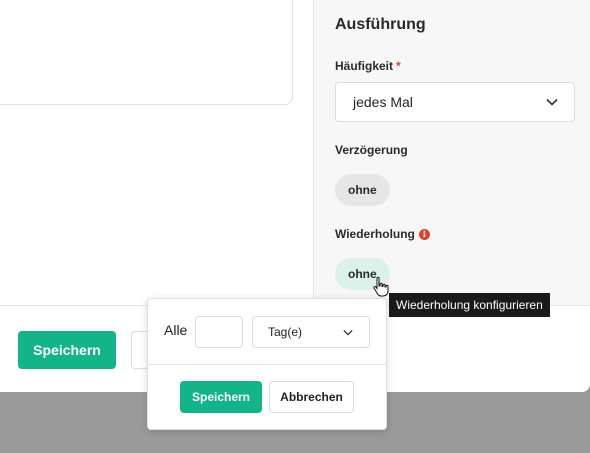 The width and height of the screenshot is (590, 453). What do you see at coordinates (67, 350) in the screenshot?
I see `footer-save-button: Speichern` at bounding box center [67, 350].